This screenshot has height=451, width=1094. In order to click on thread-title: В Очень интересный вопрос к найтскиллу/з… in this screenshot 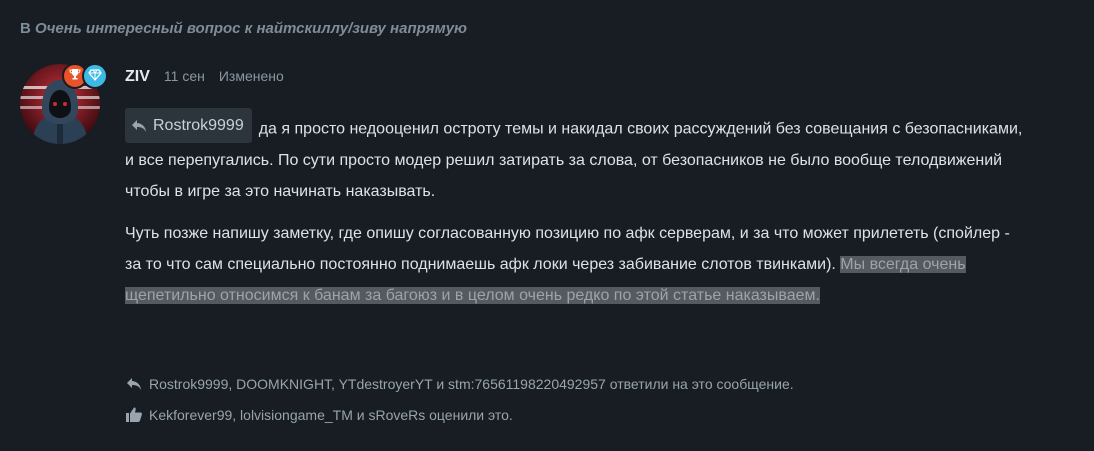, I will do `click(243, 28)`.